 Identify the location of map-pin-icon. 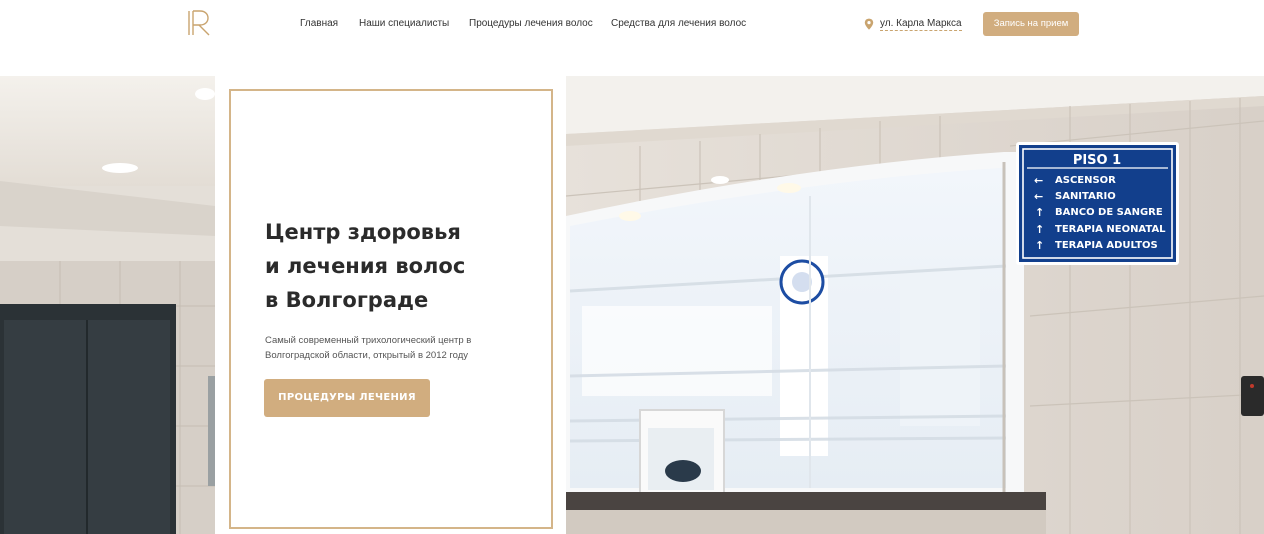
(869, 24).